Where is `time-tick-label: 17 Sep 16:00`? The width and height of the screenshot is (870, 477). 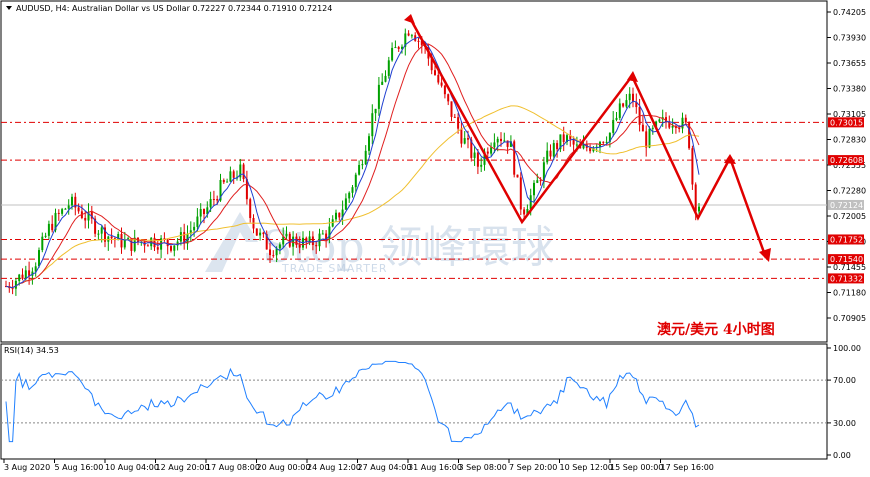
time-tick-label: 17 Sep 16:00 is located at coordinates (687, 467).